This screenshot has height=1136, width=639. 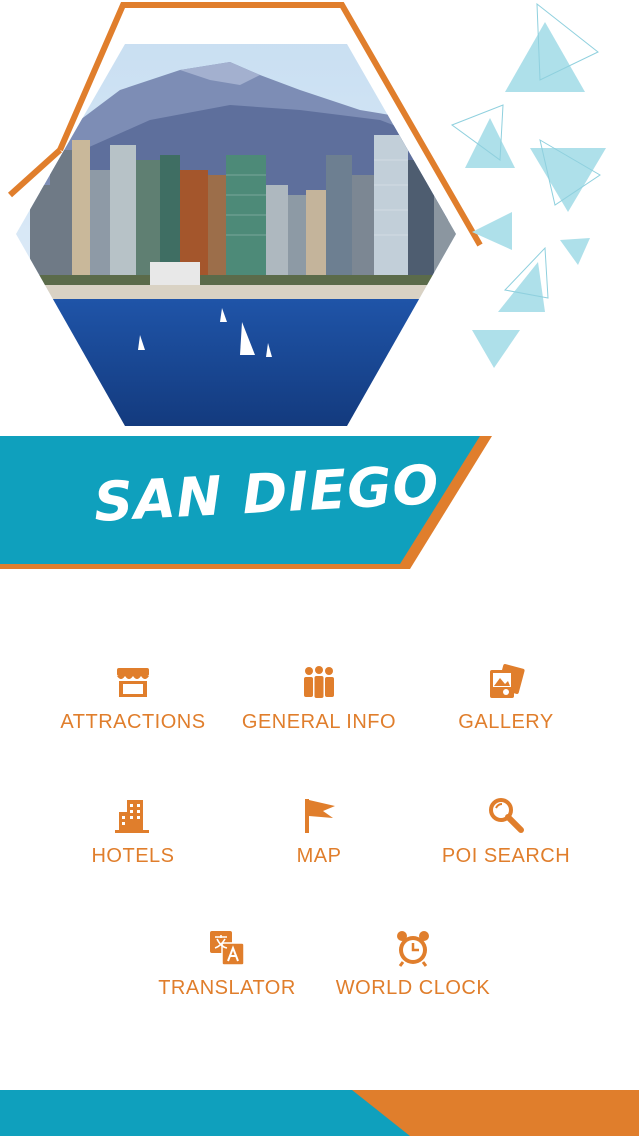 What do you see at coordinates (133, 838) in the screenshot?
I see `menu-hotels: HOTELS` at bounding box center [133, 838].